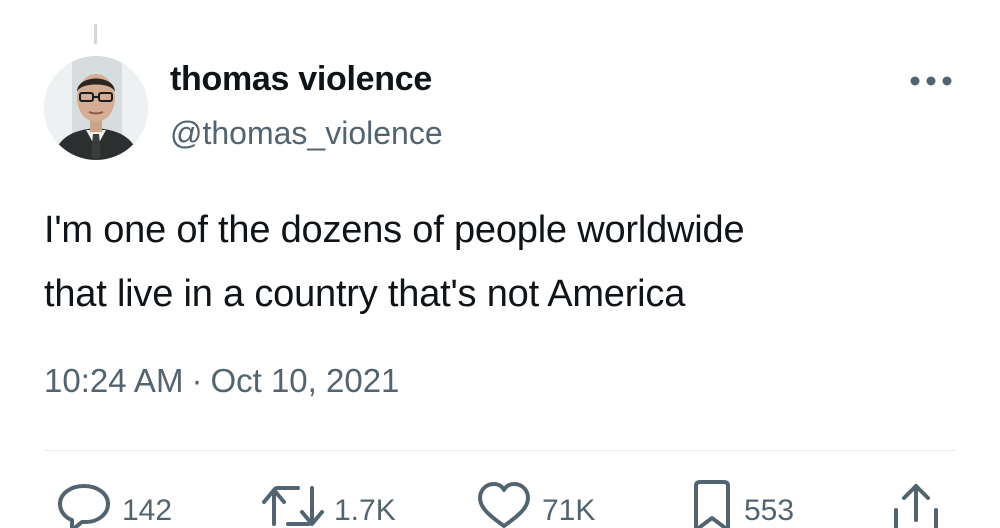 The height and width of the screenshot is (528, 1000). I want to click on share-button, so click(916, 504).